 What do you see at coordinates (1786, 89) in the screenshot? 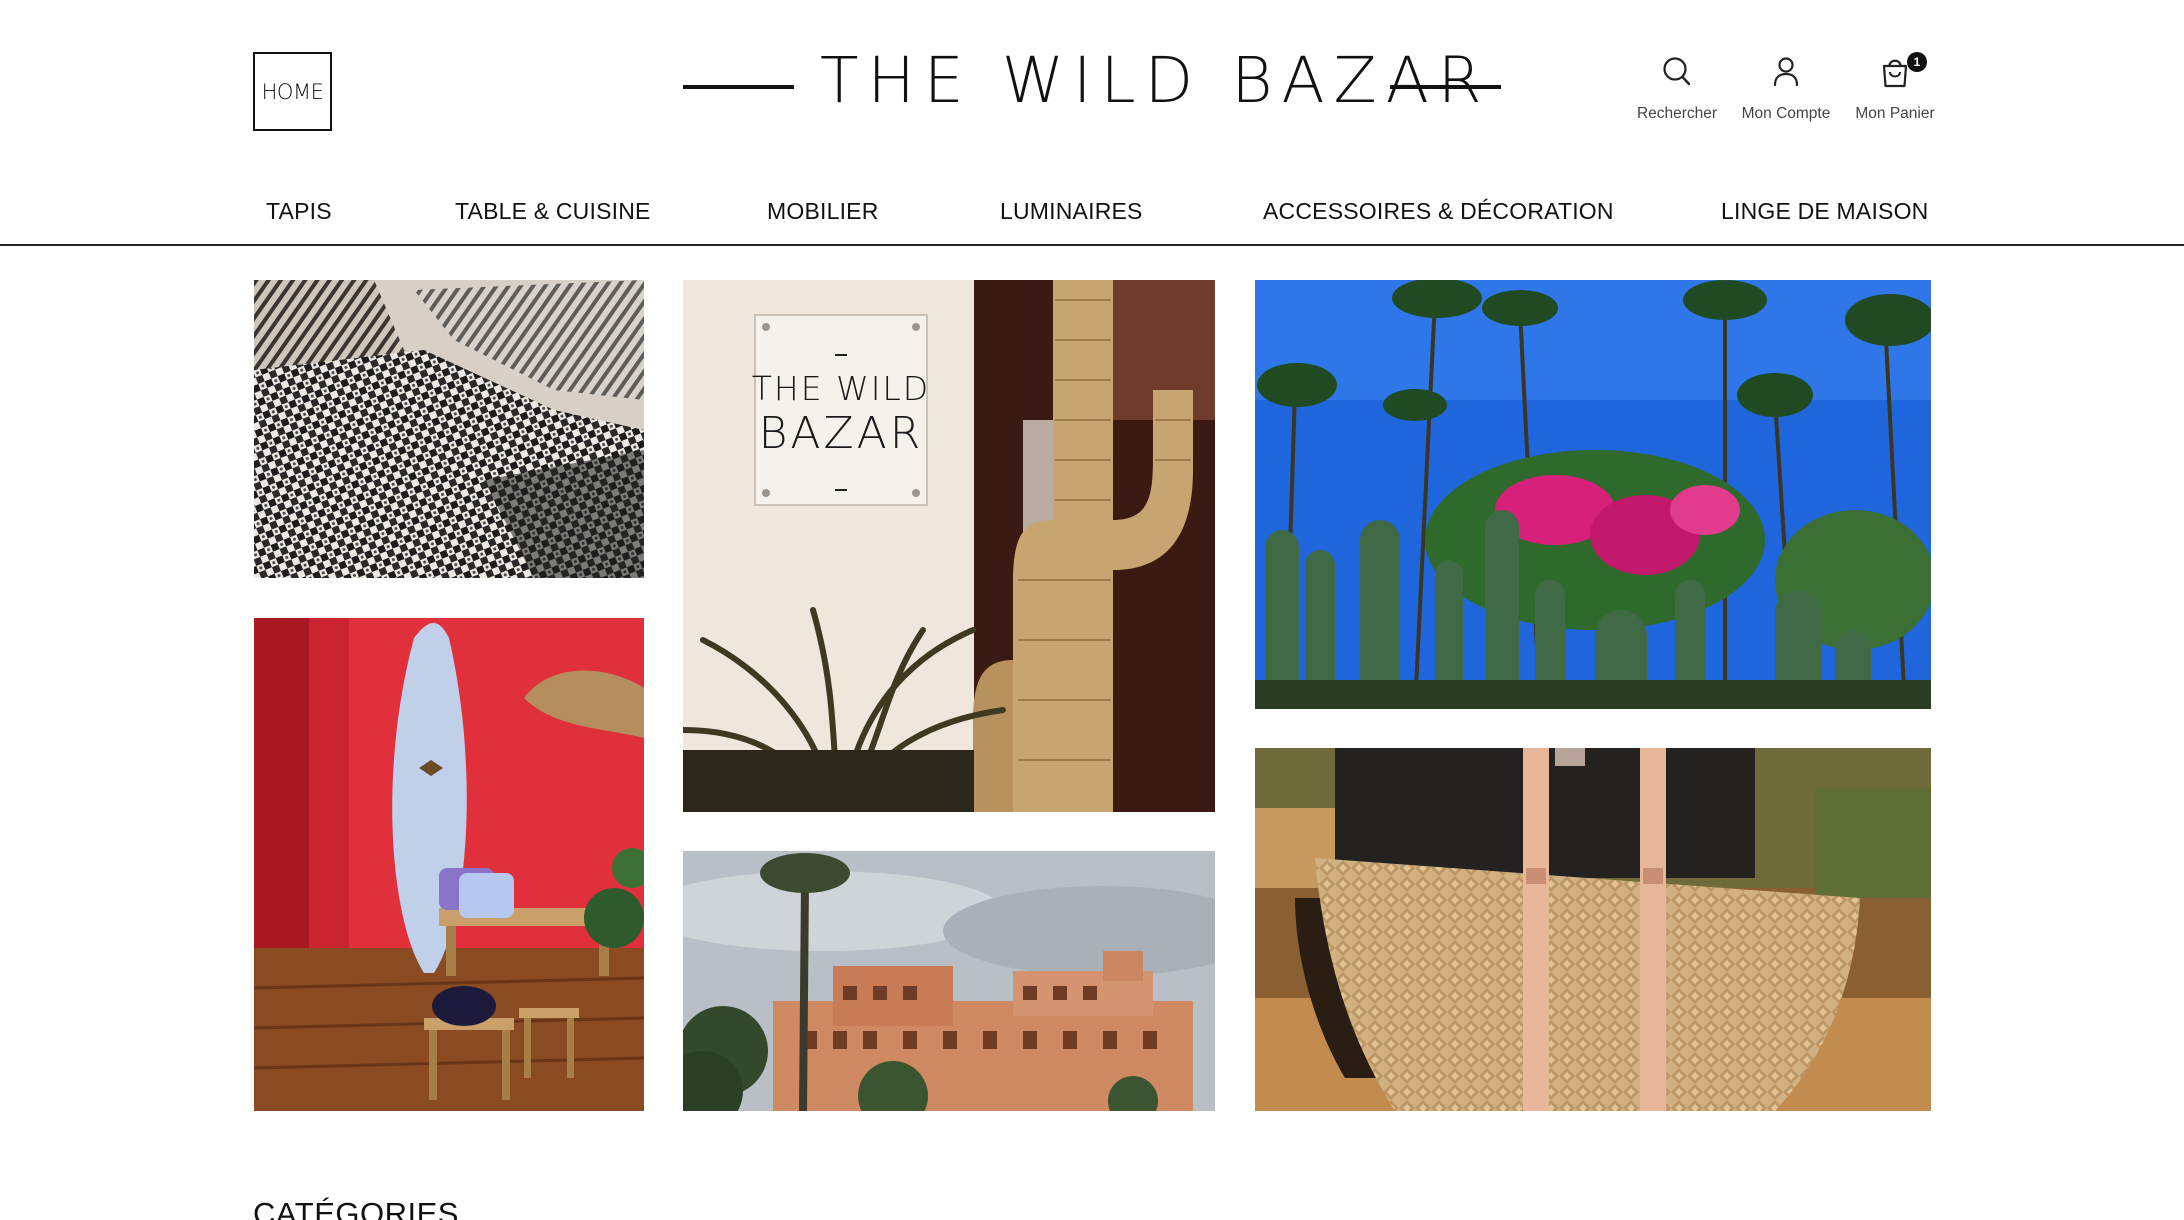
I see `account-button: Mon Compte` at bounding box center [1786, 89].